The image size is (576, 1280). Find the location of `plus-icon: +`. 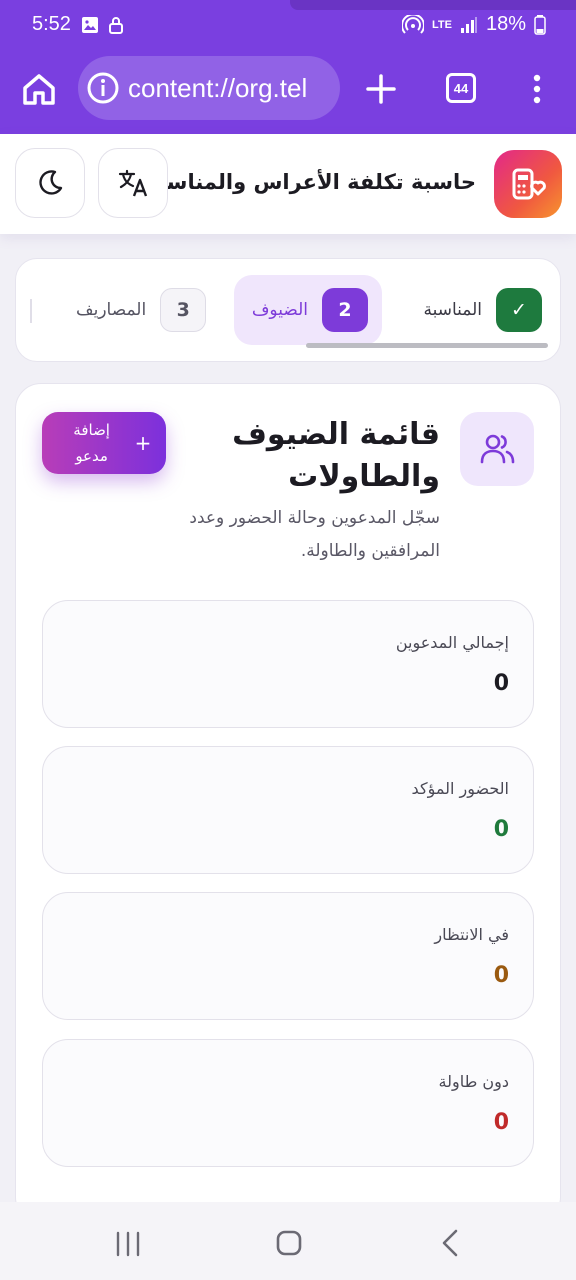

plus-icon: + is located at coordinates (143, 443).